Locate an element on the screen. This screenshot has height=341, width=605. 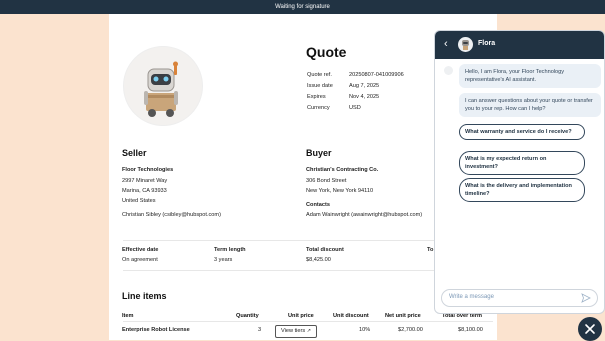
total-discount-value: $8,425.00 is located at coordinates (318, 260).